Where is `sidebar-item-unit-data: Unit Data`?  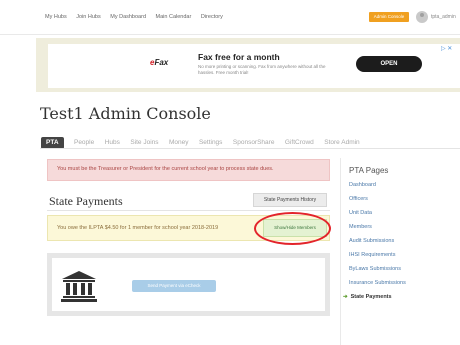 sidebar-item-unit-data: Unit Data is located at coordinates (360, 213).